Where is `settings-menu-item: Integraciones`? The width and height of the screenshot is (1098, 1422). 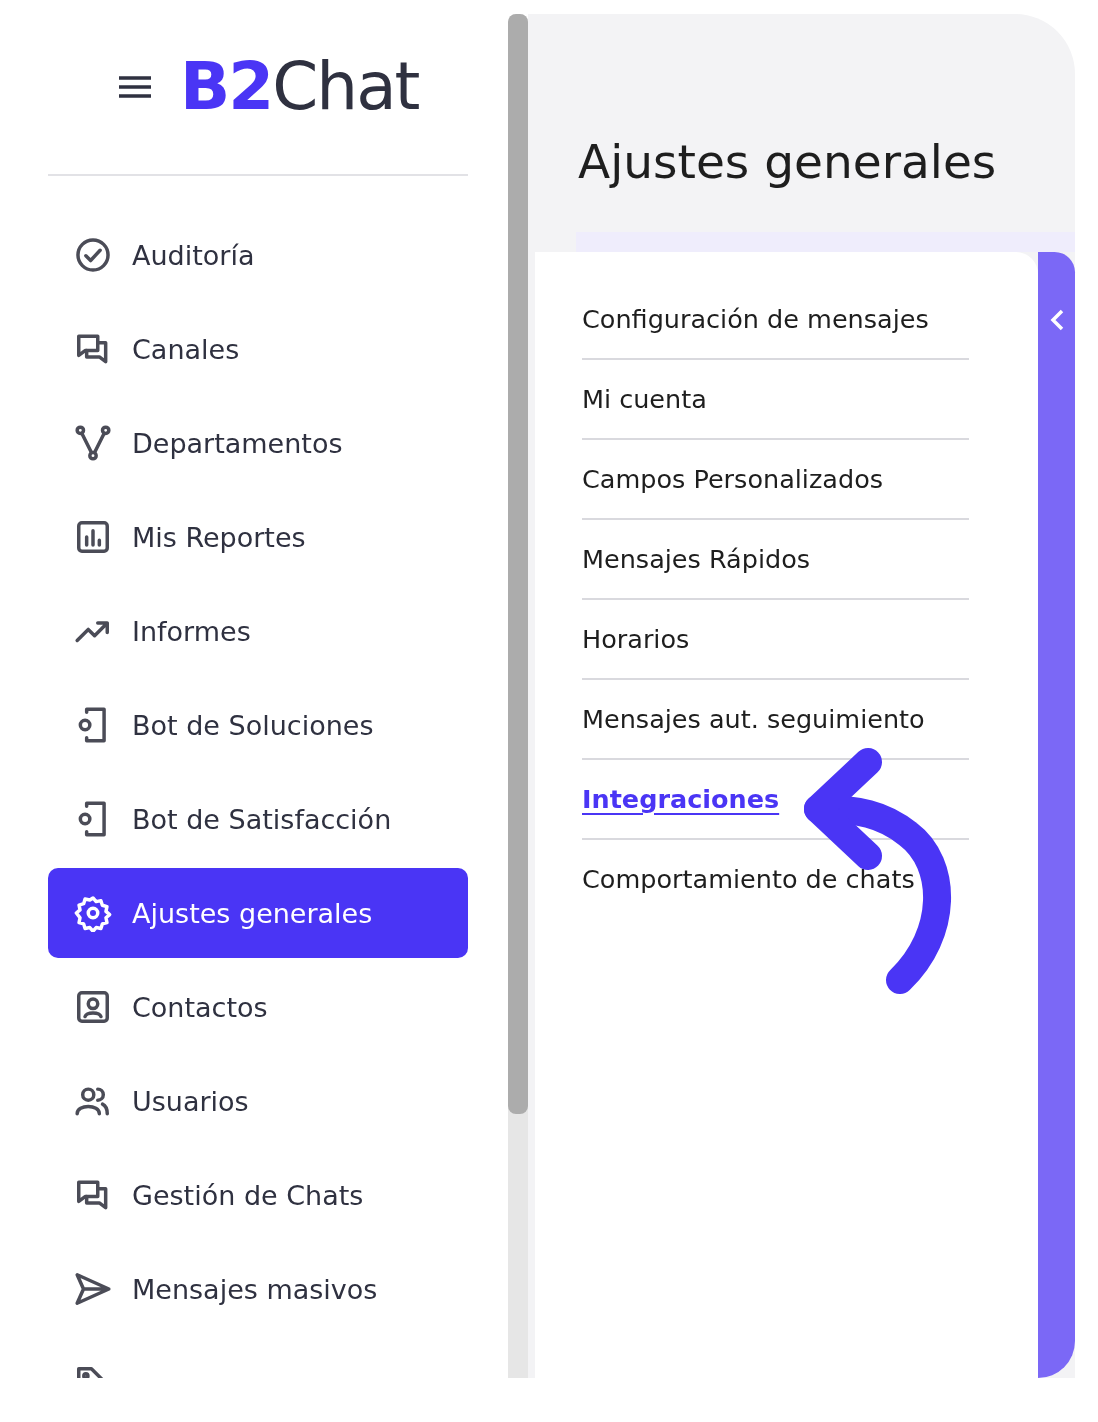 settings-menu-item: Integraciones is located at coordinates (775, 800).